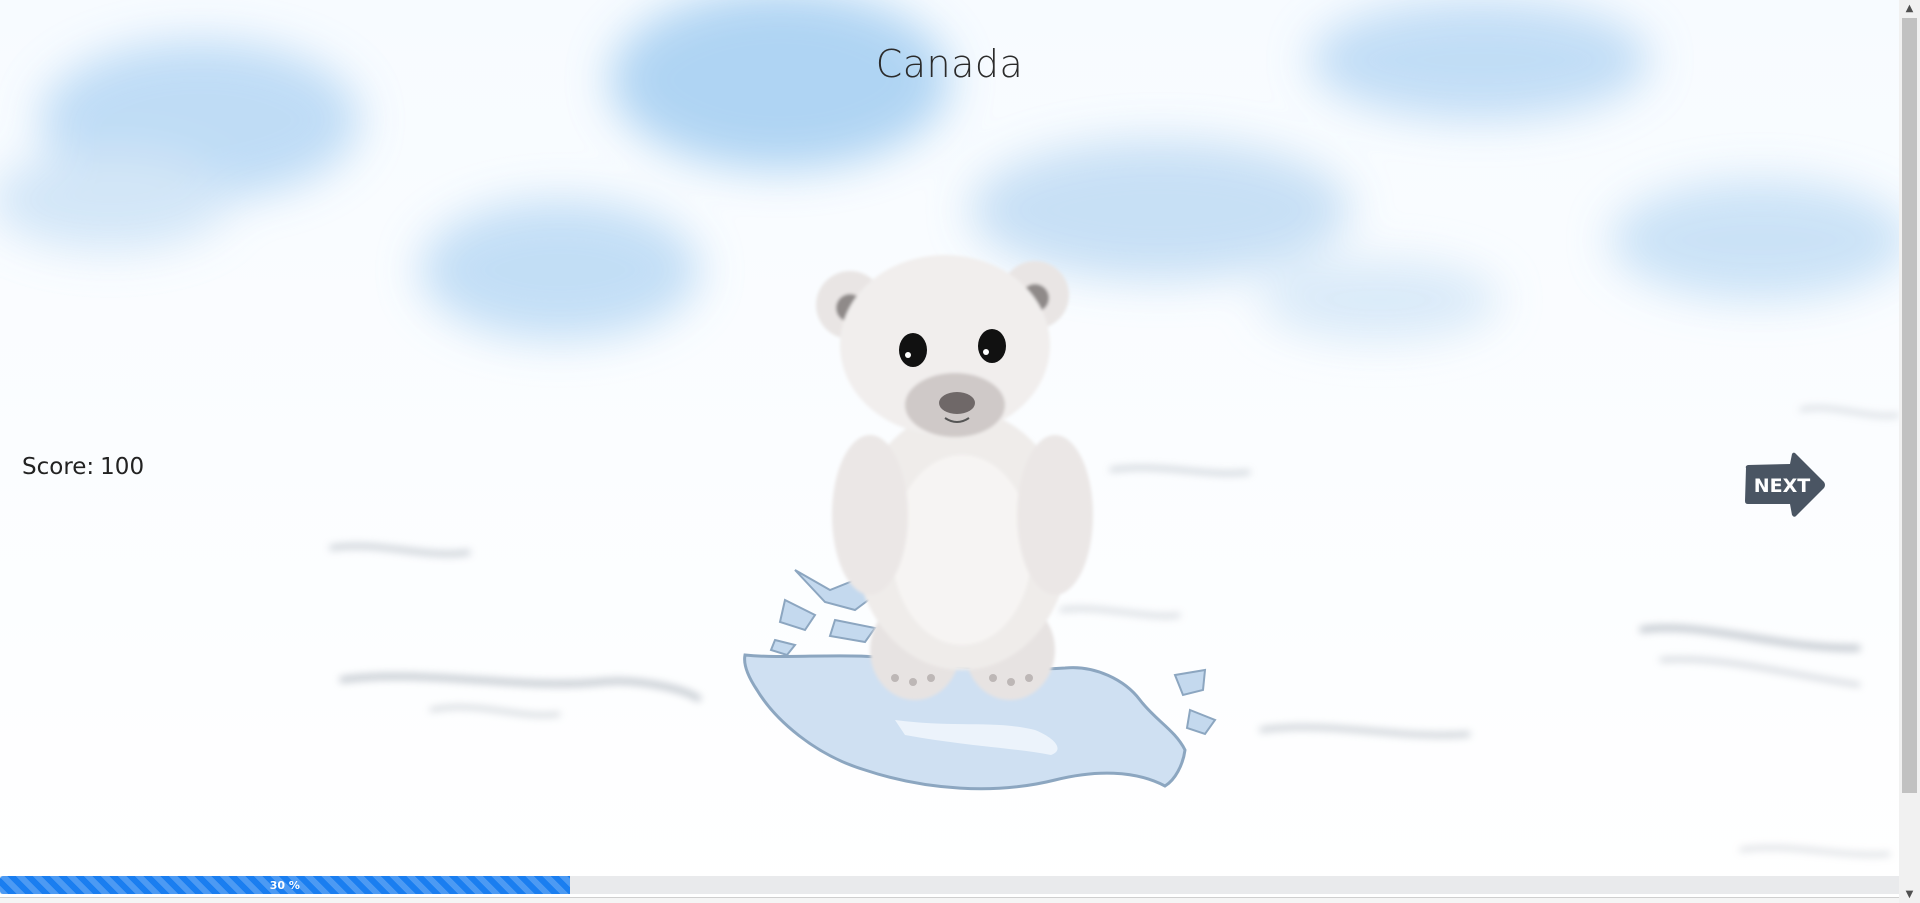 The image size is (1920, 903). I want to click on next-button-label: NEXT, so click(1782, 486).